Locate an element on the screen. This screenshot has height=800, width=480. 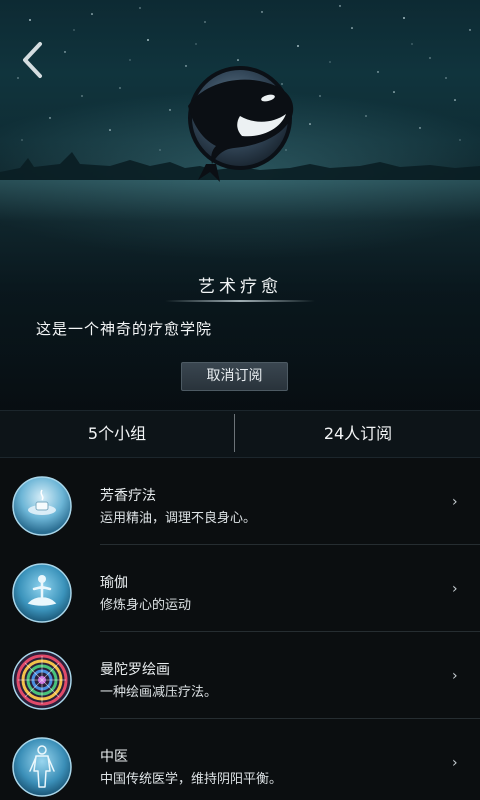
list-item-tcm: 中医 中国传统医学，维持阴阳平衡。 › is located at coordinates (240, 759).